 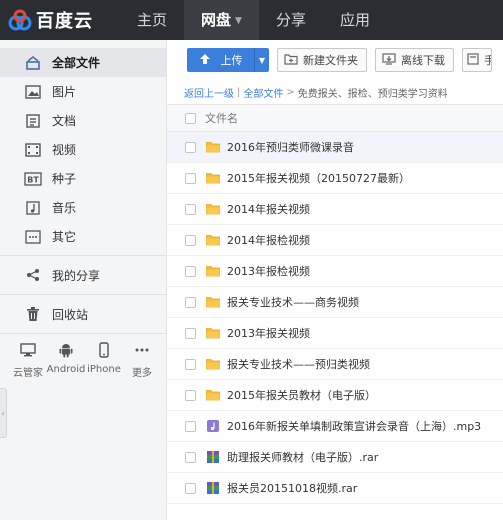 I want to click on android-icon, so click(x=66, y=350).